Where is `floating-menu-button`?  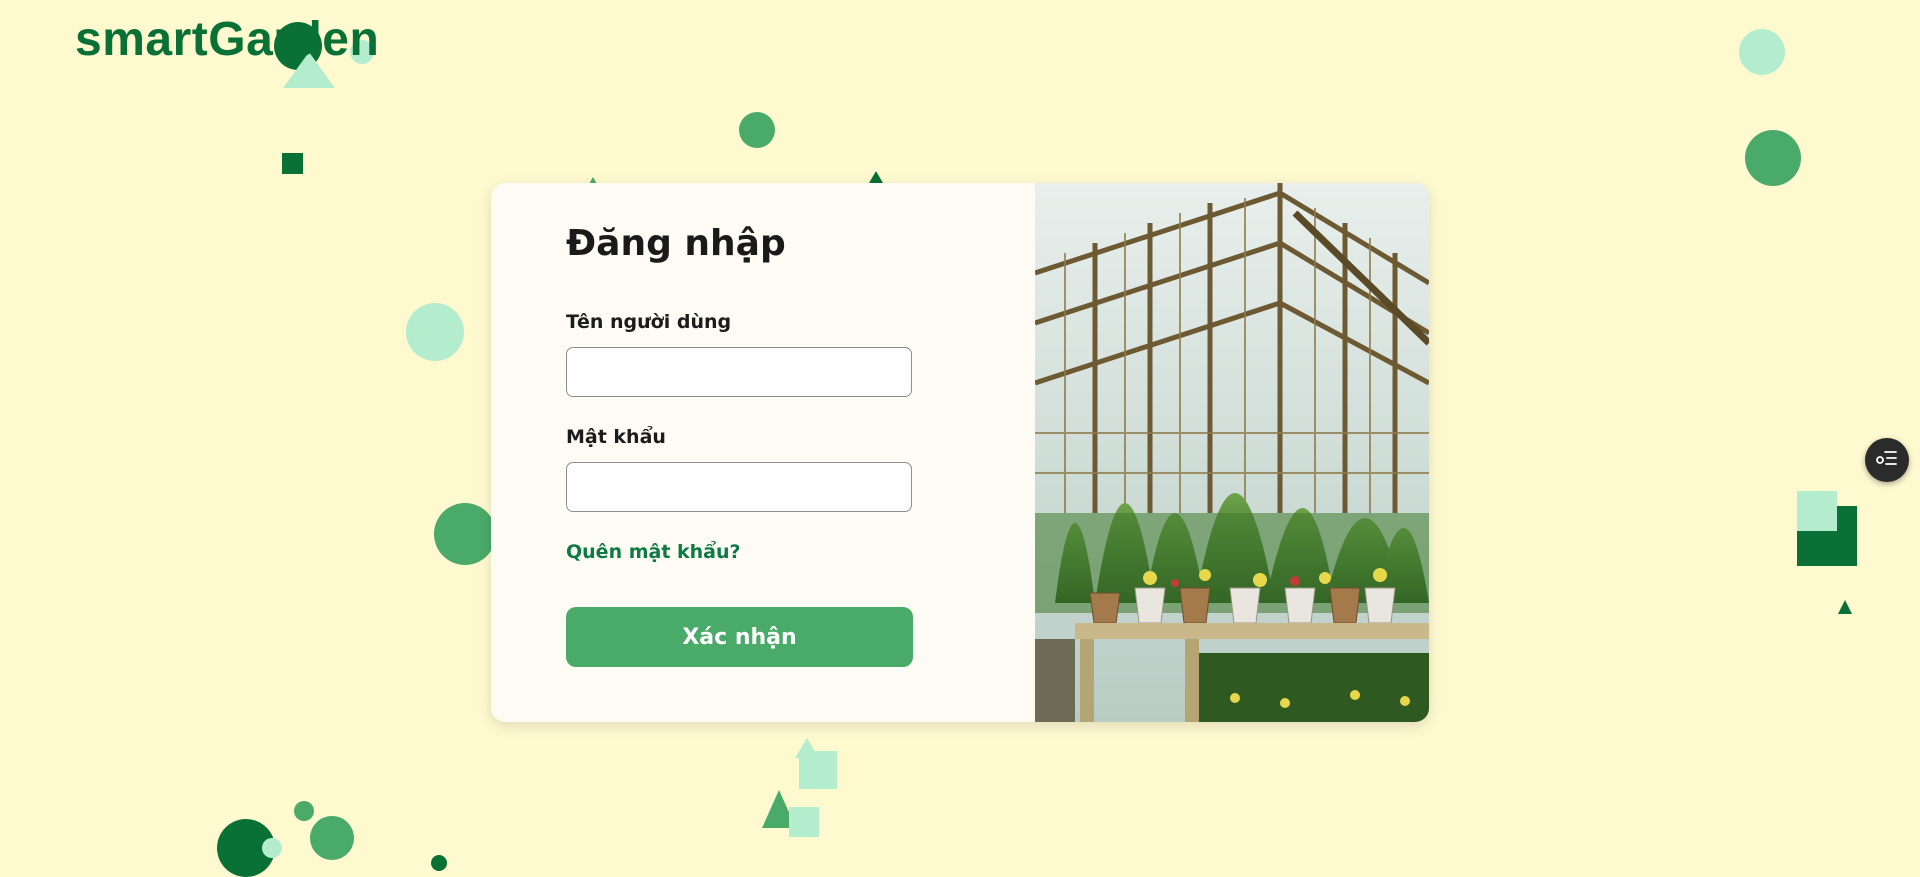 floating-menu-button is located at coordinates (1887, 460).